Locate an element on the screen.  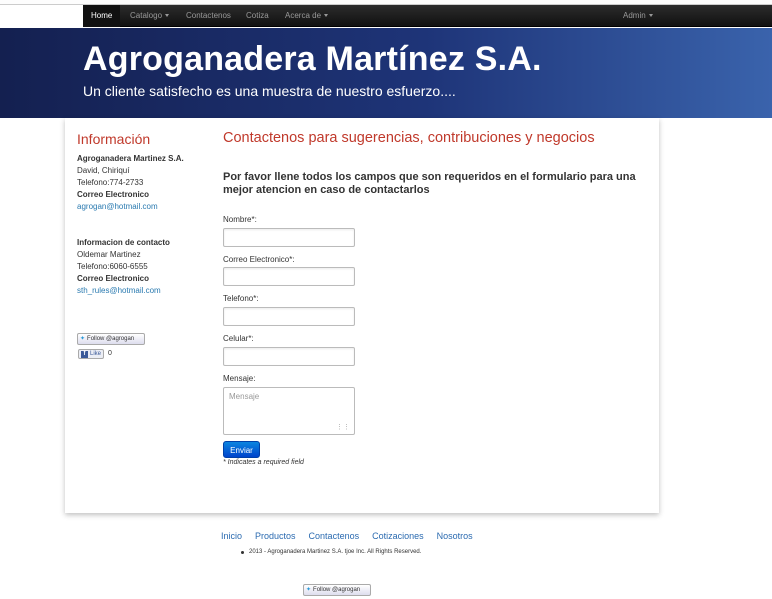
nav-contactenos: Contactenos is located at coordinates (208, 16).